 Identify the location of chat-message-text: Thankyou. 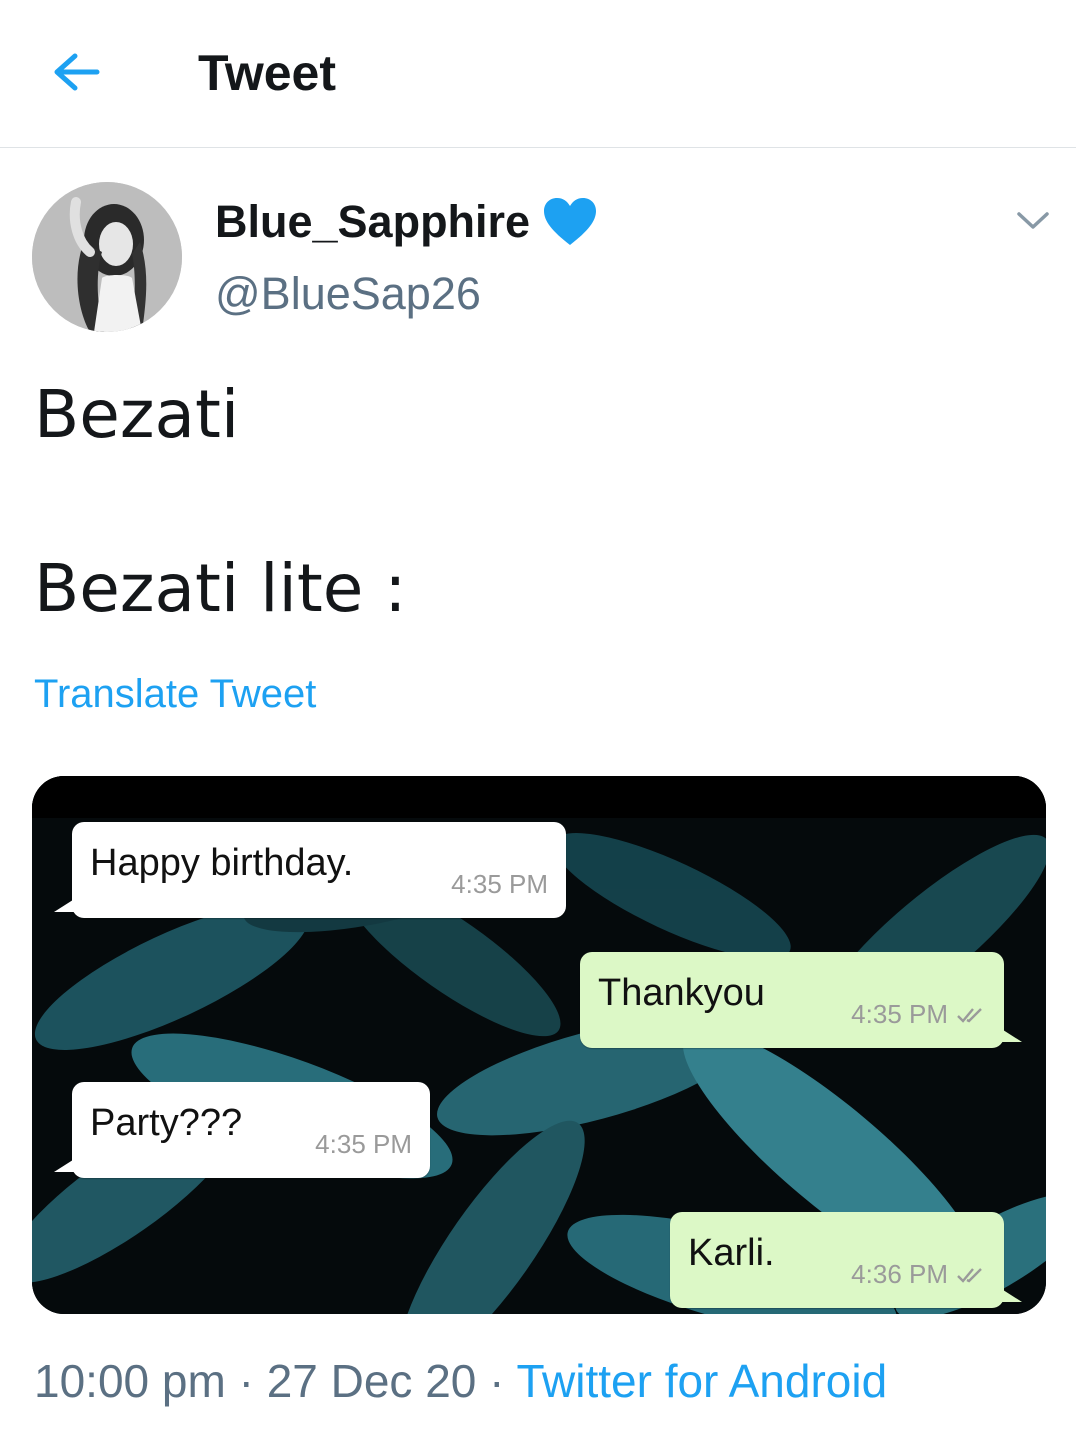
(681, 993).